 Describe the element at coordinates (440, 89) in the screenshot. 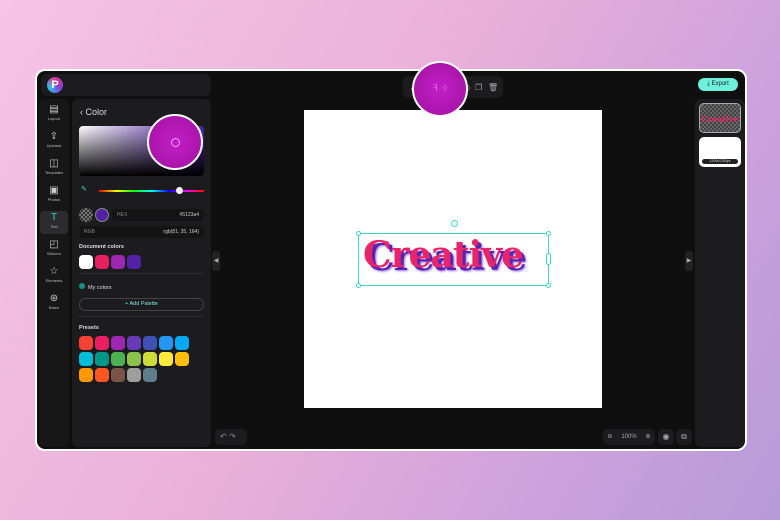

I see `magnifier-highlight: ꟻ ◊` at that location.